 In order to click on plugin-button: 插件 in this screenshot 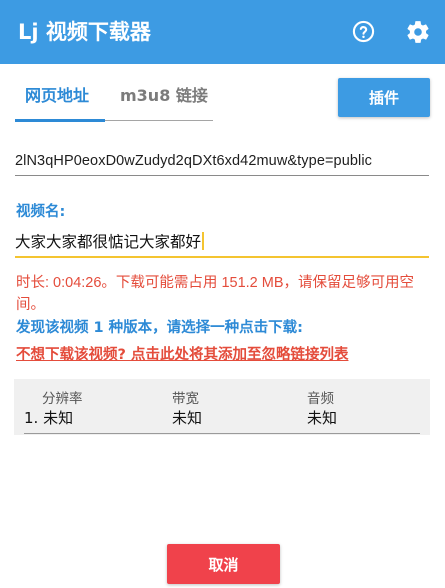, I will do `click(384, 97)`.